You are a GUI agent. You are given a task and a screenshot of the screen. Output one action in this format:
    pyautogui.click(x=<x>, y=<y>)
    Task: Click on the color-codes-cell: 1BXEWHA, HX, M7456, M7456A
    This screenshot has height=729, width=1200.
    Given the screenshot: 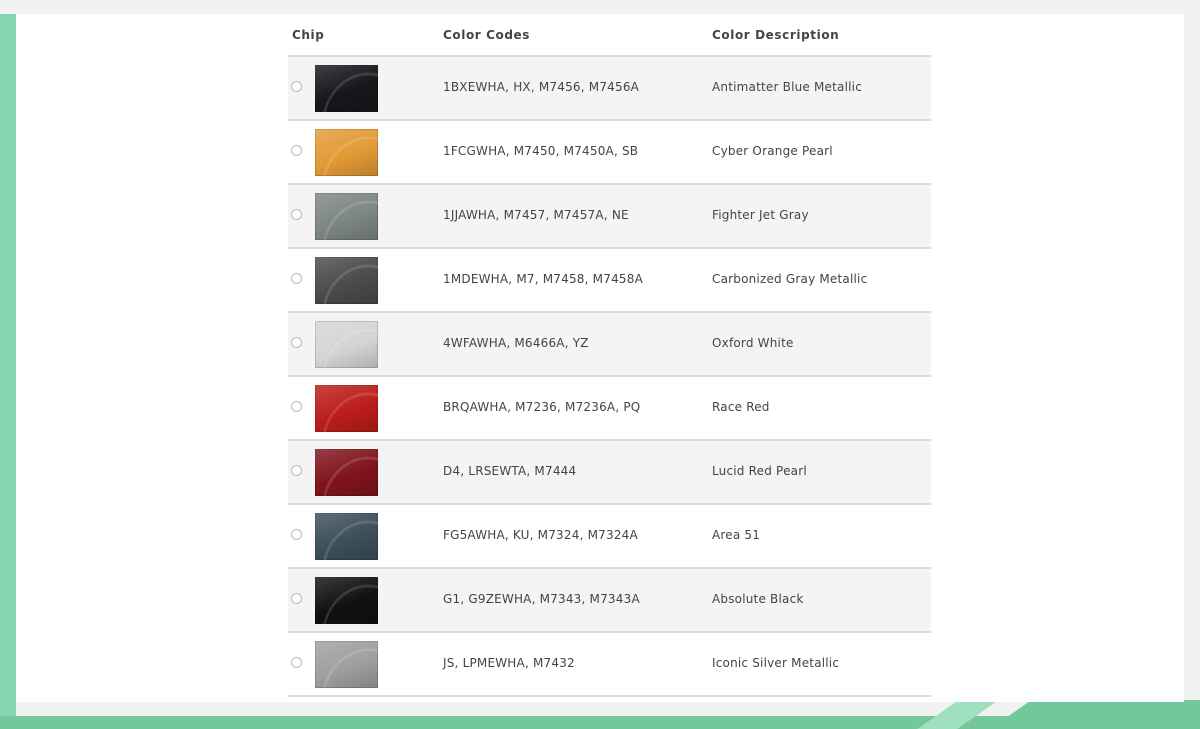 What is the action you would take?
    pyautogui.click(x=541, y=87)
    